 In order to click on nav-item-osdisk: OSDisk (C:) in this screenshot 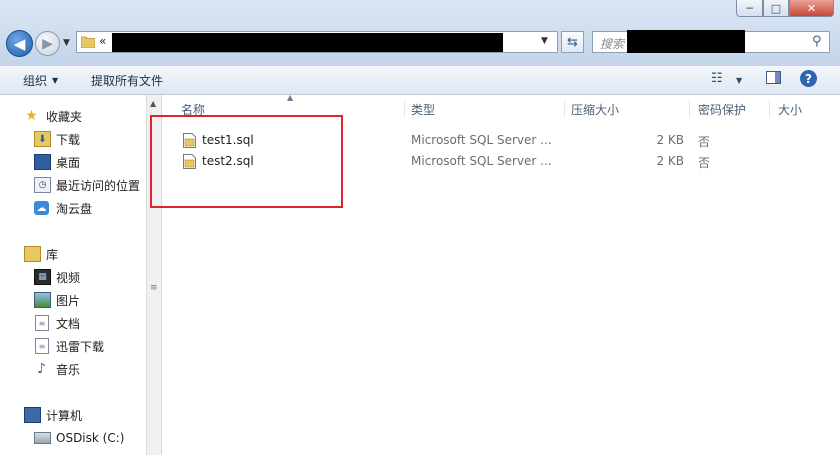, I will do `click(73, 438)`.